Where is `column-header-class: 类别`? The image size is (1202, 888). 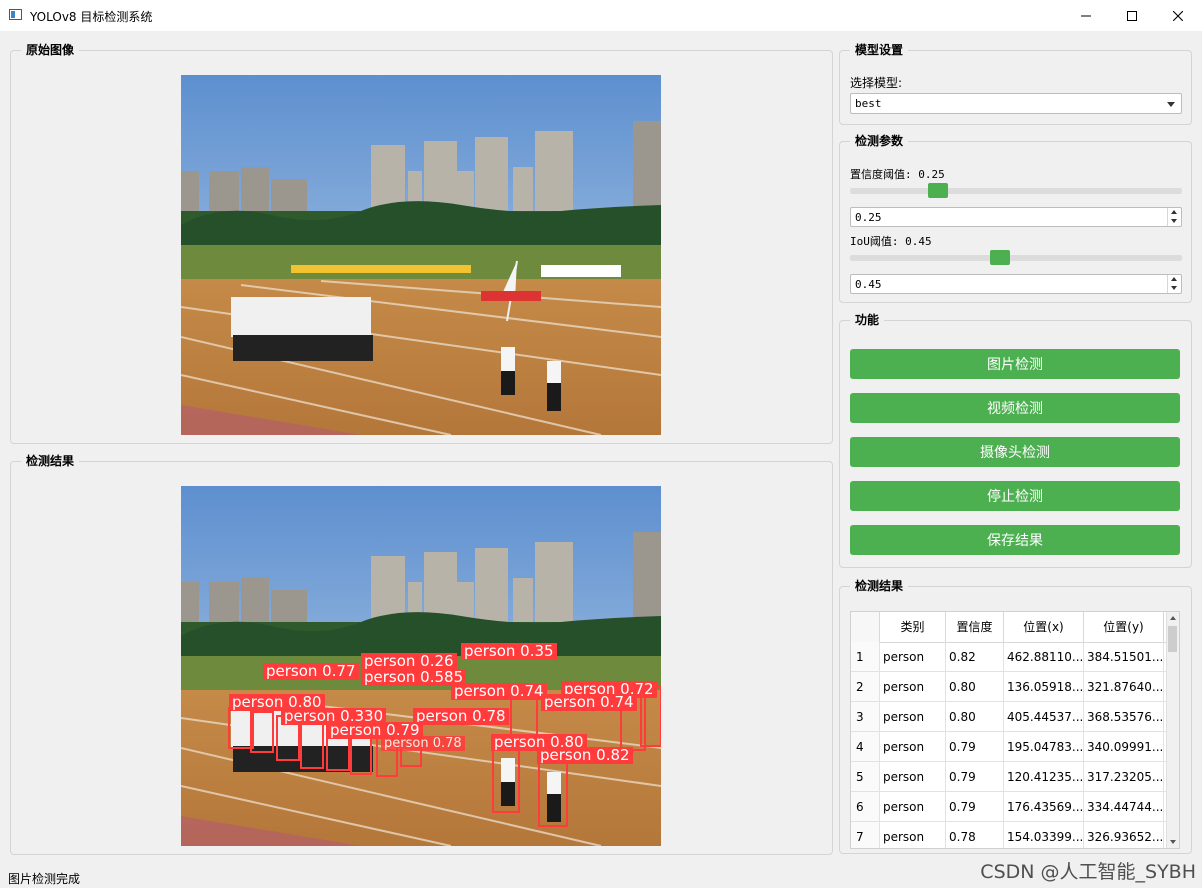 column-header-class: 类别 is located at coordinates (913, 627).